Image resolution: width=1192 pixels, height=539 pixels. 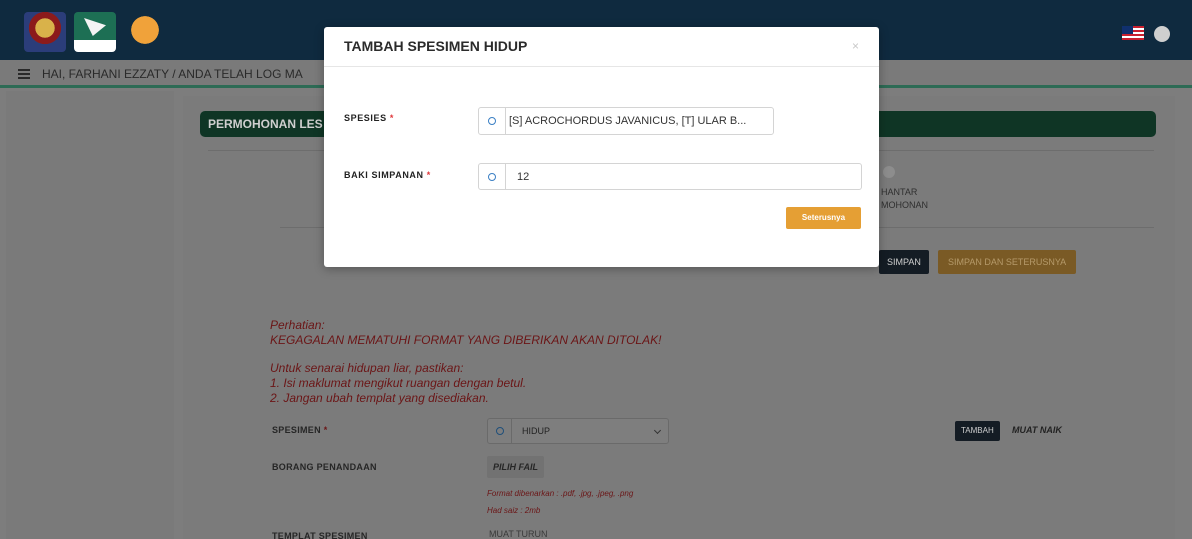 I want to click on upload-link: MUAT NAIK, so click(x=1037, y=430).